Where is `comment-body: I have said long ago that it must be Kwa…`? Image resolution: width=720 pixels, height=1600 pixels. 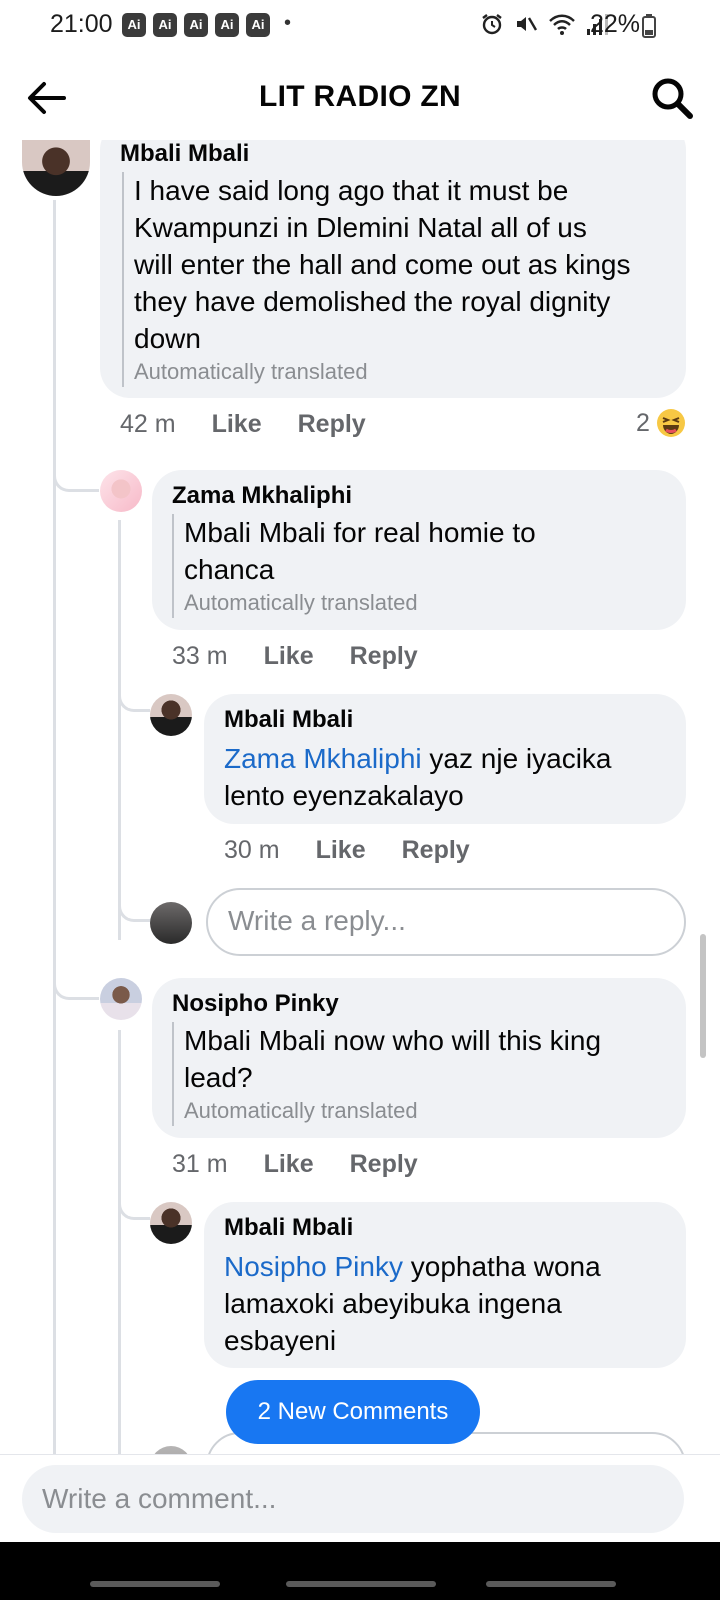 comment-body: I have said long ago that it must be Kwa… is located at coordinates (397, 279).